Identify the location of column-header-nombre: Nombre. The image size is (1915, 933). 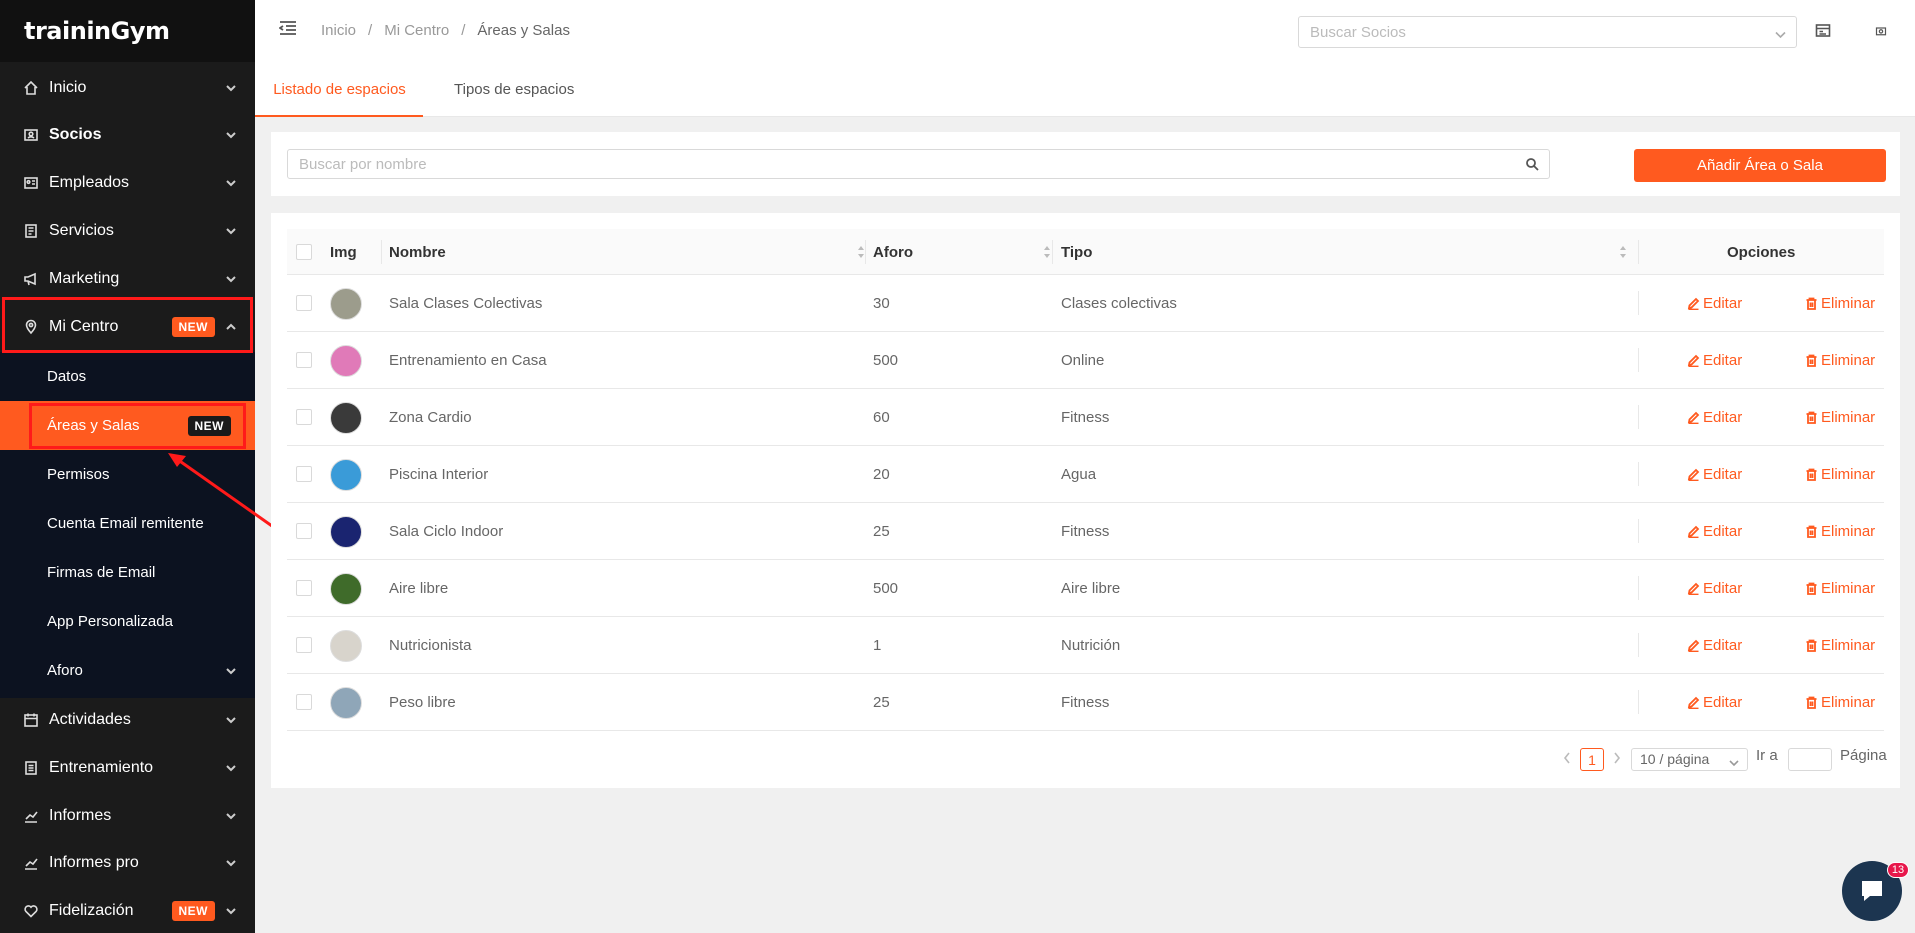
(417, 252).